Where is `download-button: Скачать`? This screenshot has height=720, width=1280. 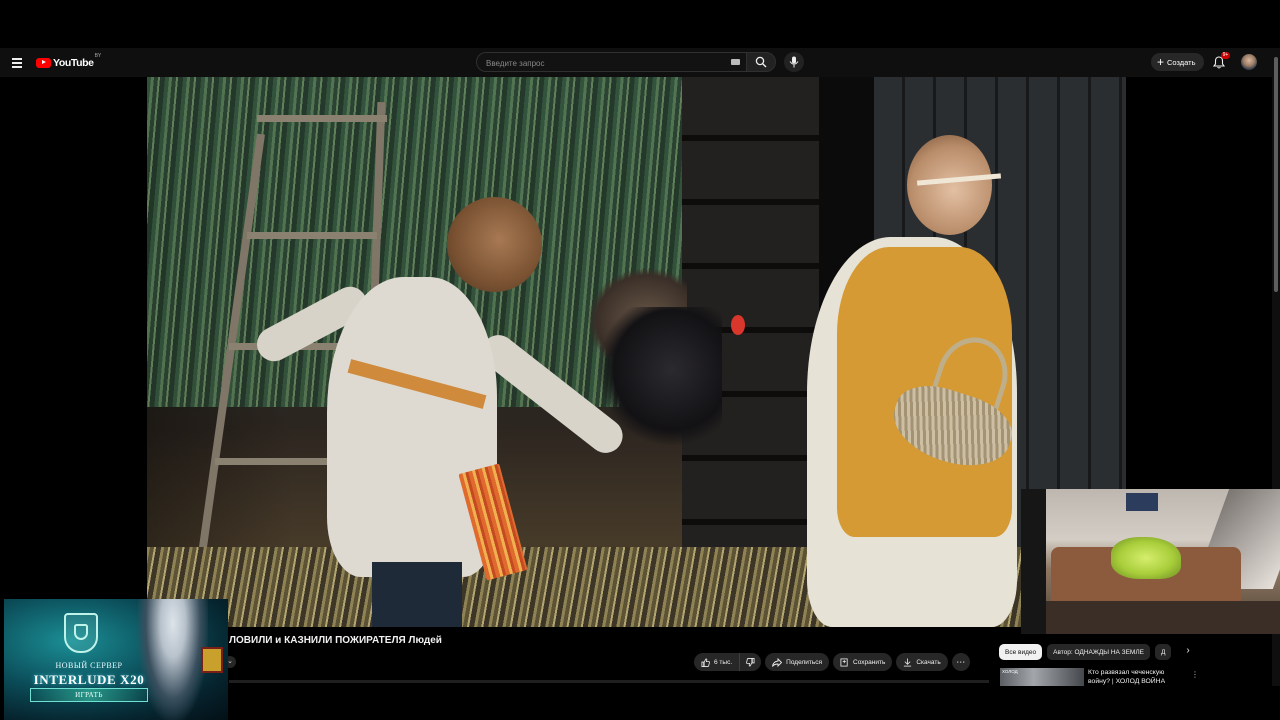 download-button: Скачать is located at coordinates (922, 662).